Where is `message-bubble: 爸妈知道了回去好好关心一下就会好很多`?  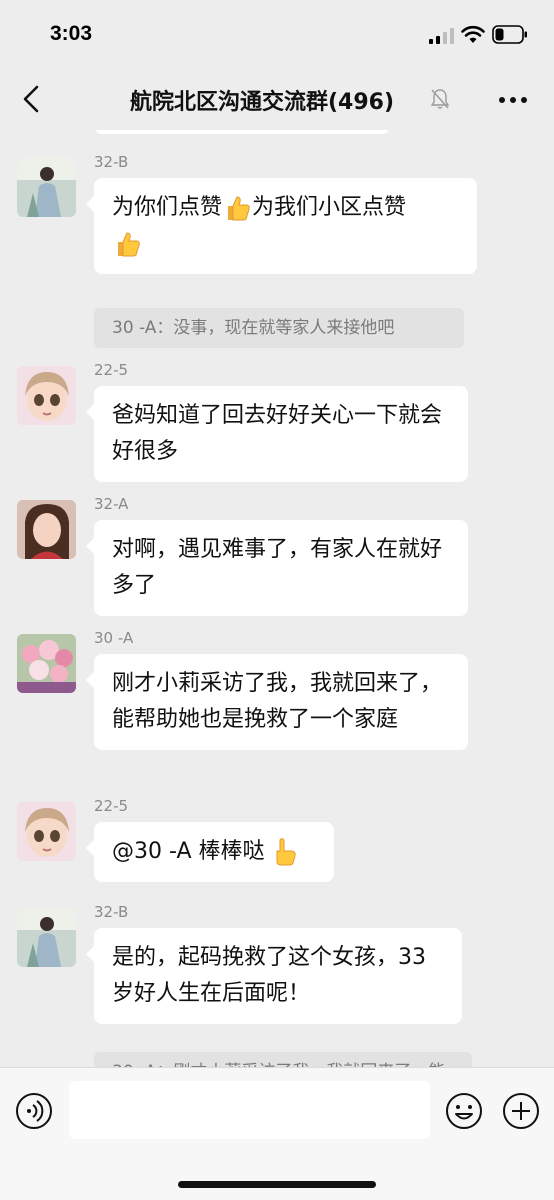 message-bubble: 爸妈知道了回去好好关心一下就会好很多 is located at coordinates (277, 434).